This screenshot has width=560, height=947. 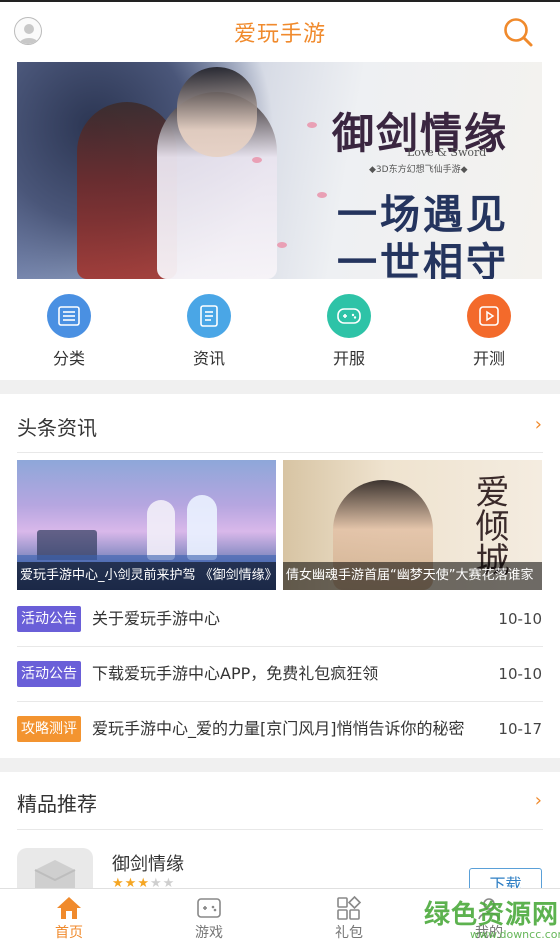 I want to click on tab-games: 游戏, so click(x=209, y=918).